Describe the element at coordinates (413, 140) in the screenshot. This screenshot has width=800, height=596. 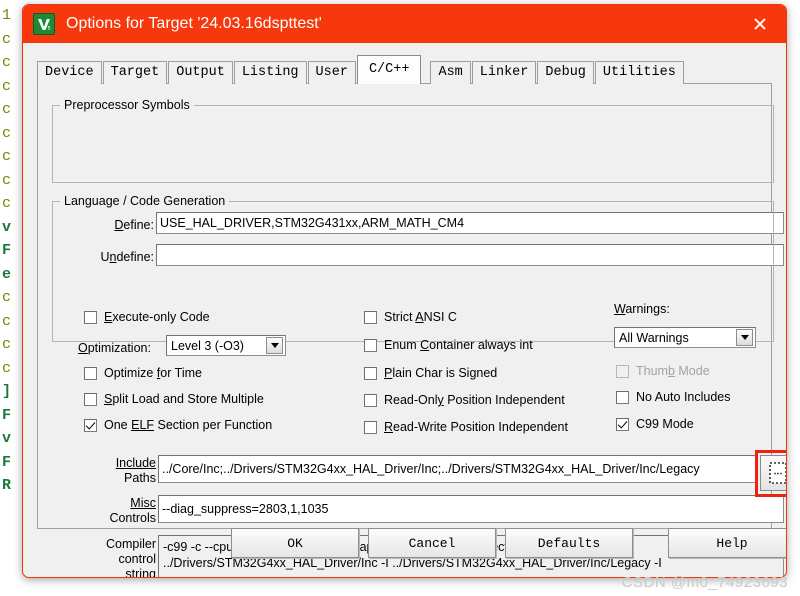
I see `preprocessor-symbols-group: Preprocessor Symbols` at that location.